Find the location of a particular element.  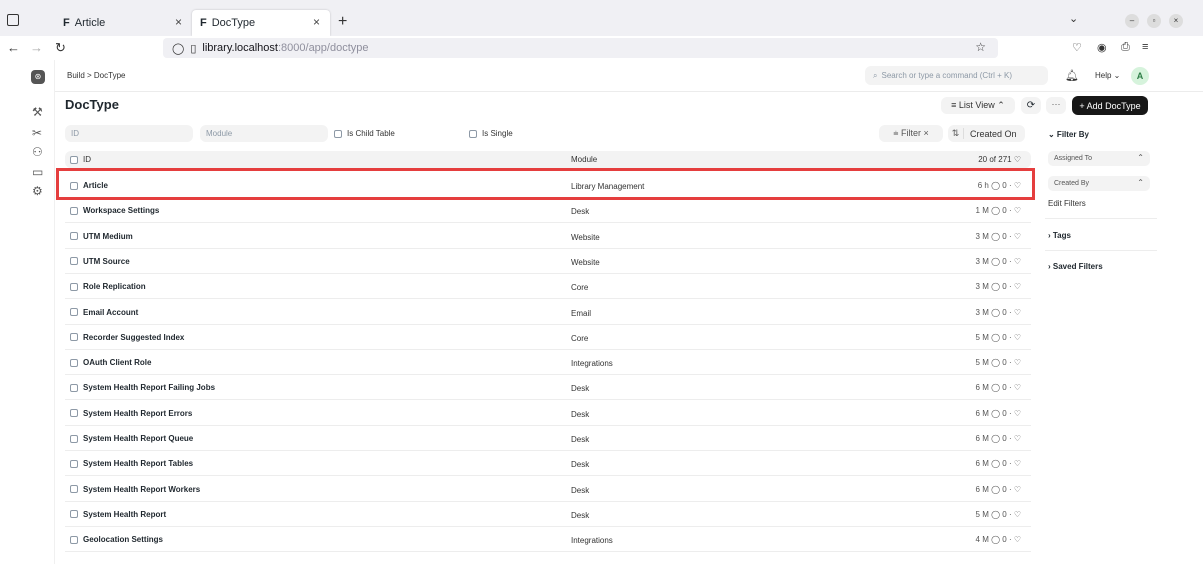

assigned-to-select: Assigned To ⌃ is located at coordinates (1099, 158).